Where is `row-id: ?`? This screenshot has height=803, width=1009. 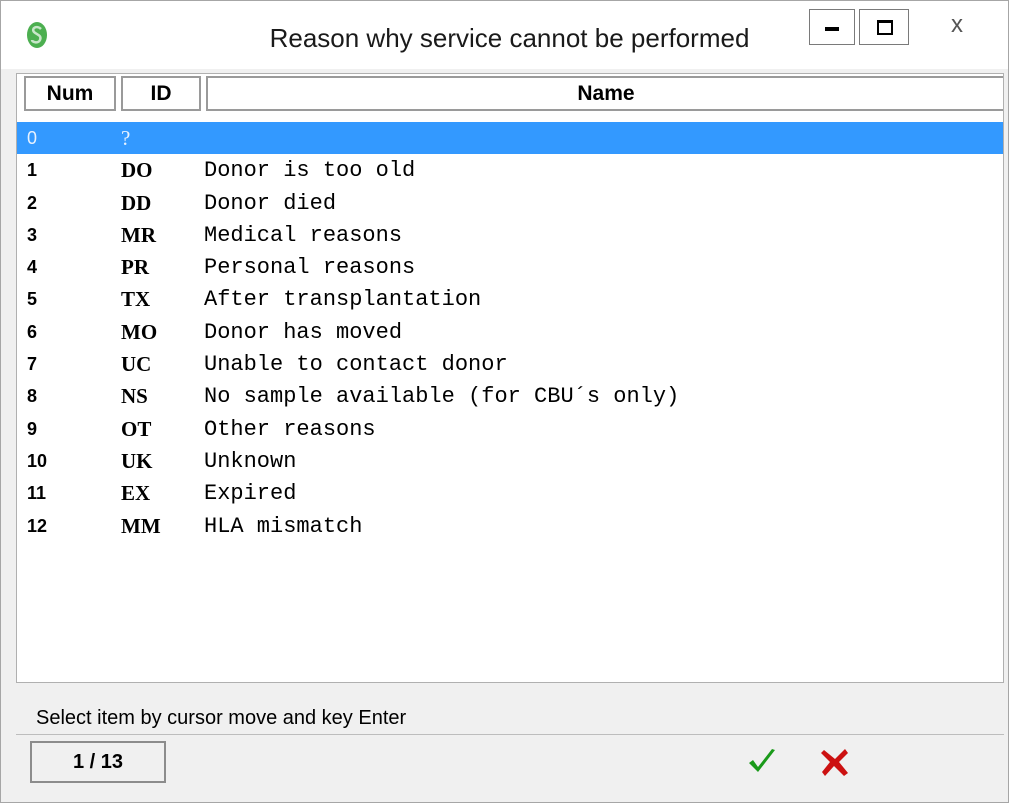 row-id: ? is located at coordinates (126, 138).